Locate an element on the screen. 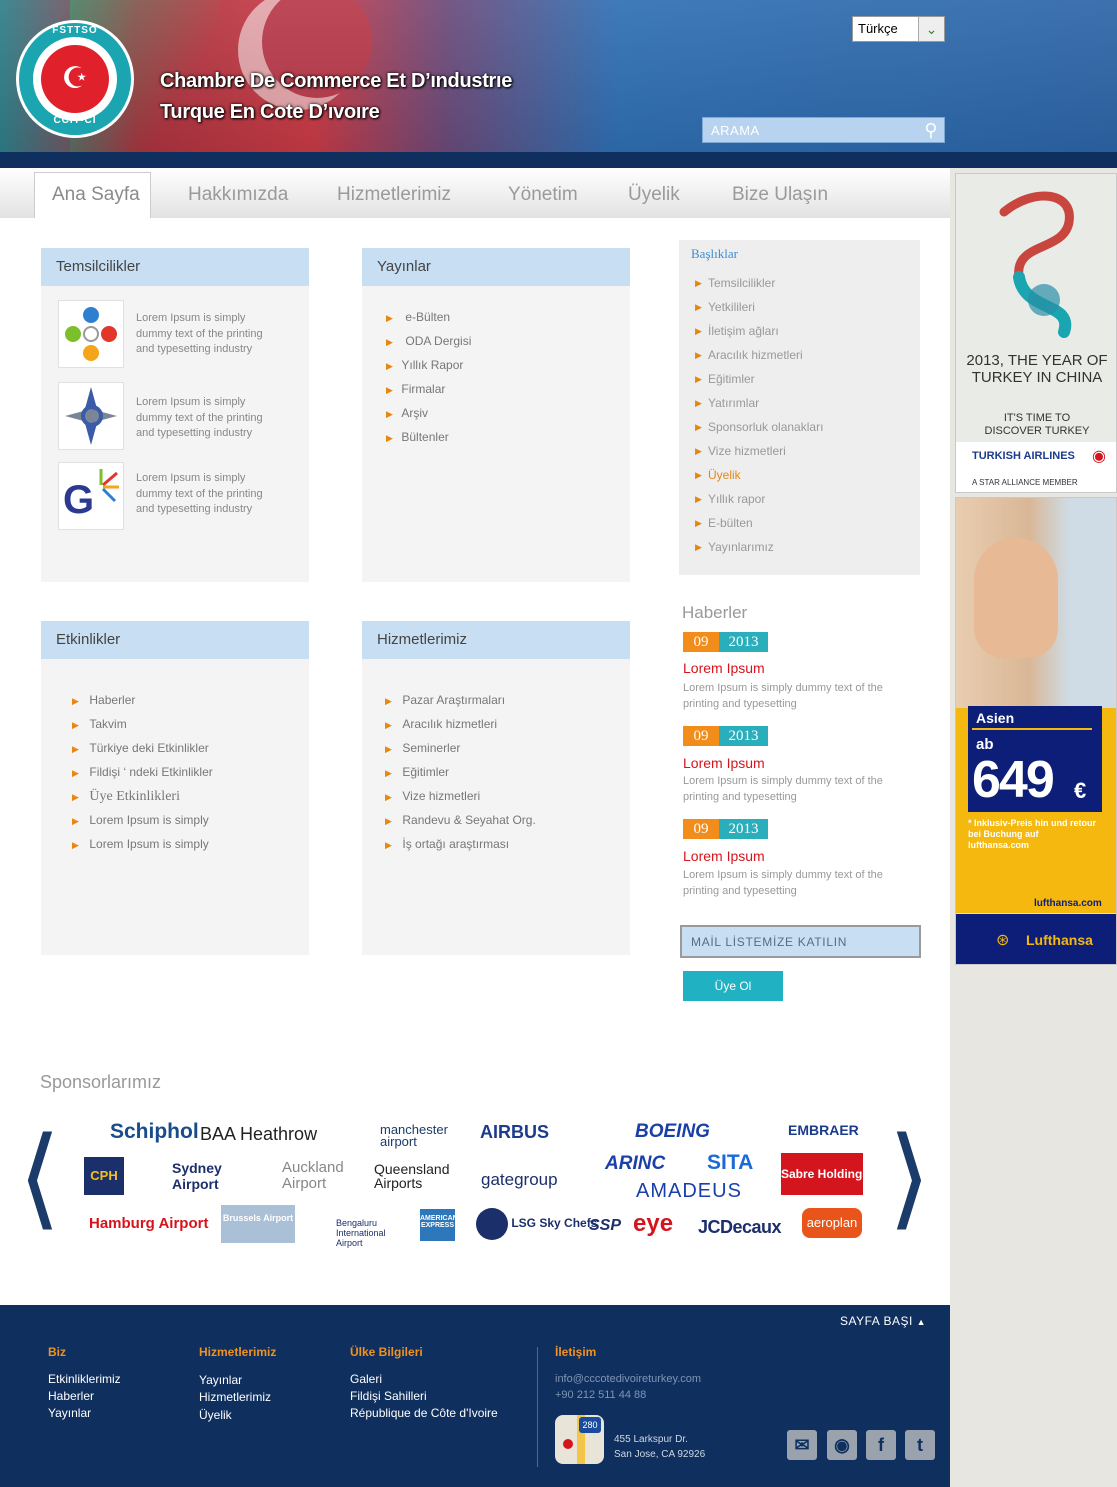  list-item: ▶ Eğitimler is located at coordinates (460, 775).